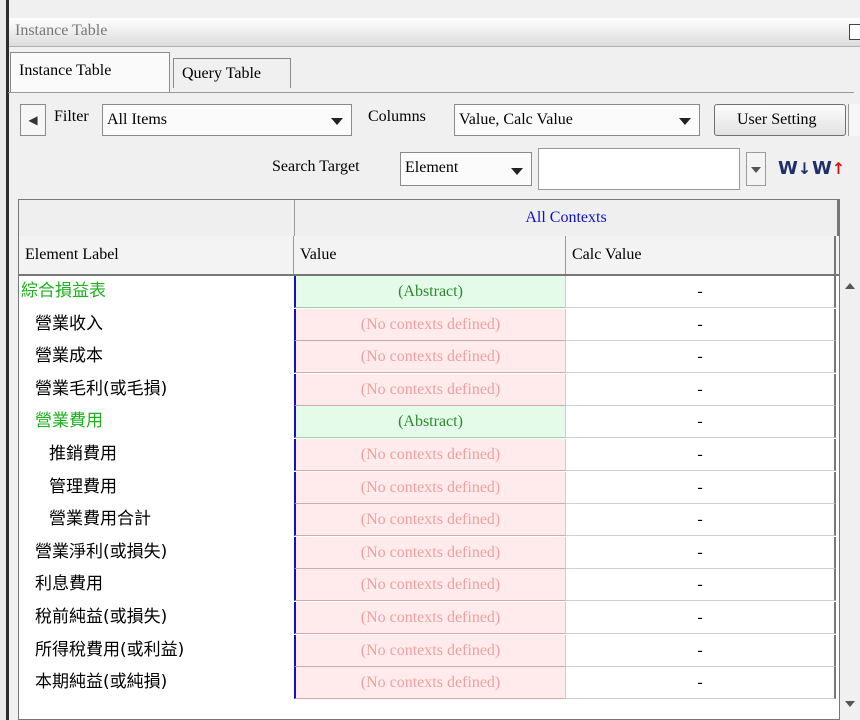 The height and width of the screenshot is (720, 860). What do you see at coordinates (466, 169) in the screenshot?
I see `search-target-select: Element` at bounding box center [466, 169].